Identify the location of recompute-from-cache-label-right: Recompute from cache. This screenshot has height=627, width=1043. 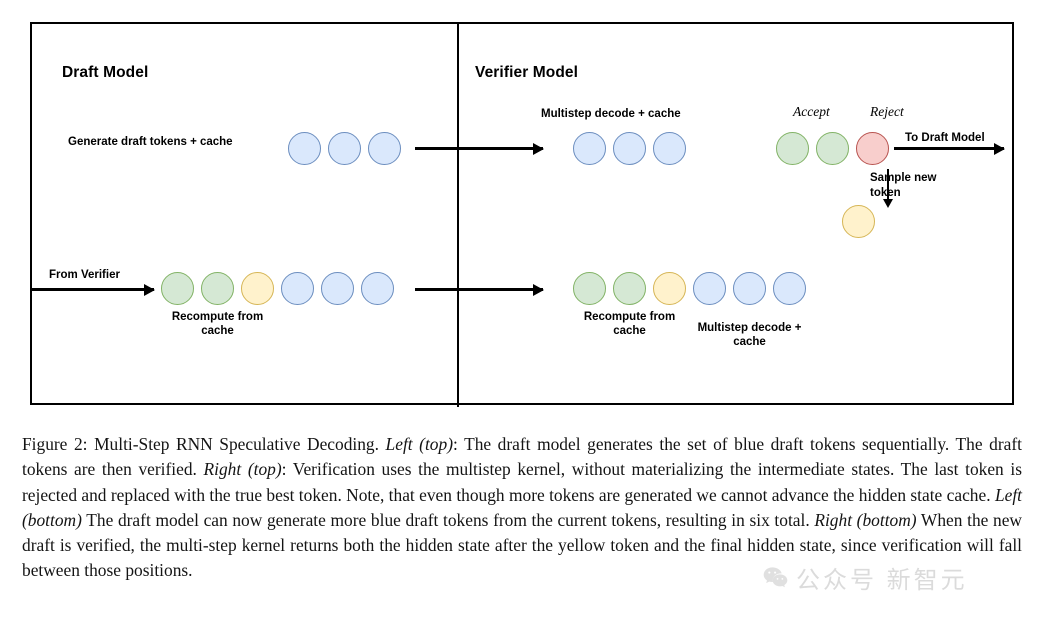
(629, 324).